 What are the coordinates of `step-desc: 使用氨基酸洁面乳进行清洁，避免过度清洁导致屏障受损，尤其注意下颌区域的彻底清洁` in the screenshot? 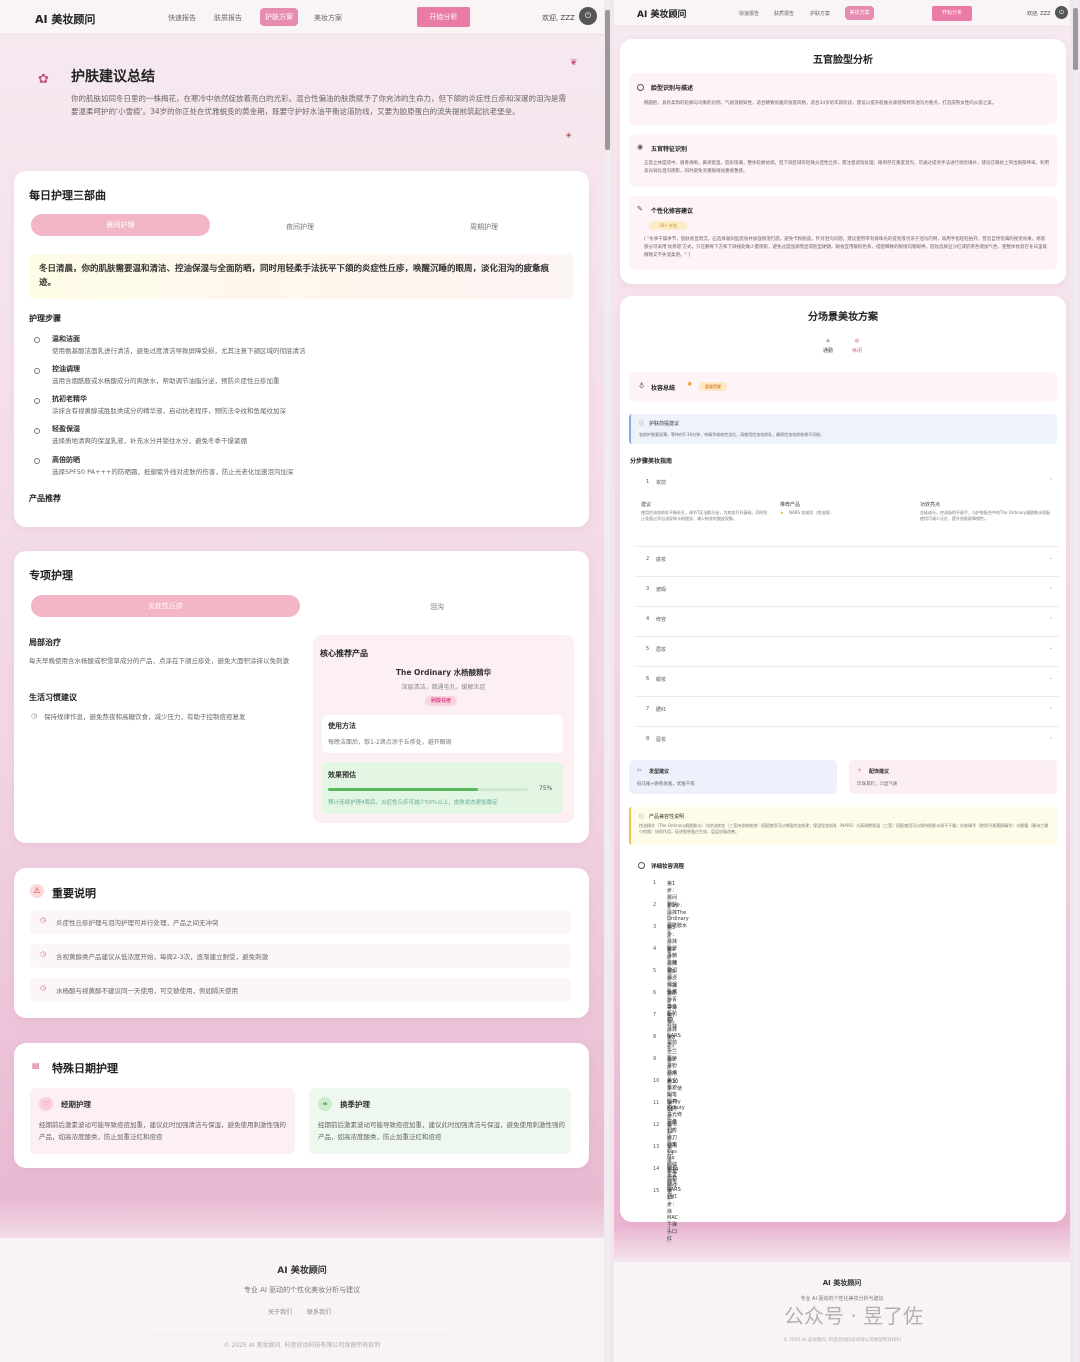 It's located at (179, 351).